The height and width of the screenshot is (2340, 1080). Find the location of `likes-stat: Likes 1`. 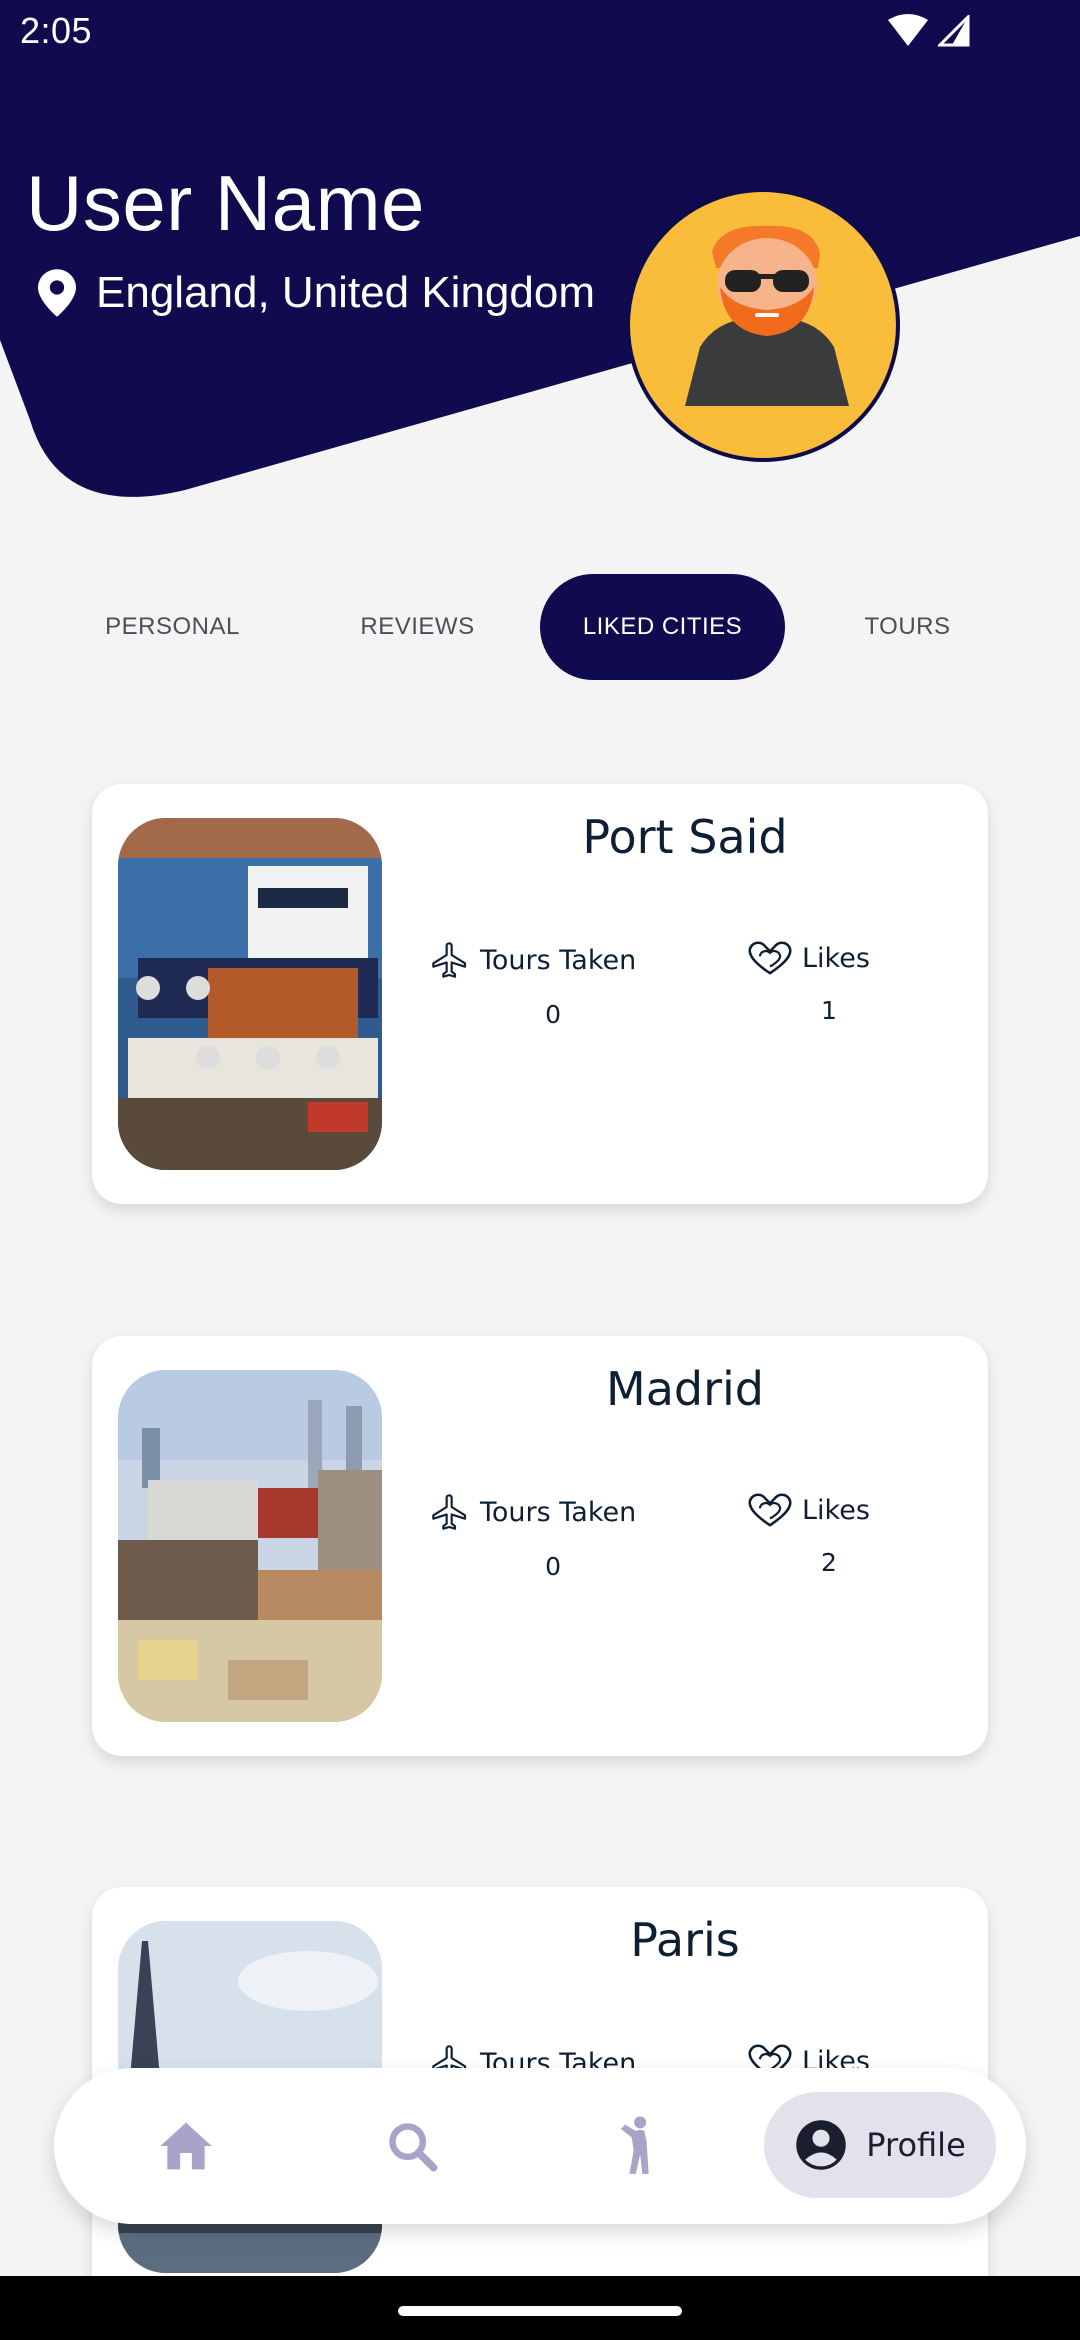

likes-stat: Likes 1 is located at coordinates (809, 981).